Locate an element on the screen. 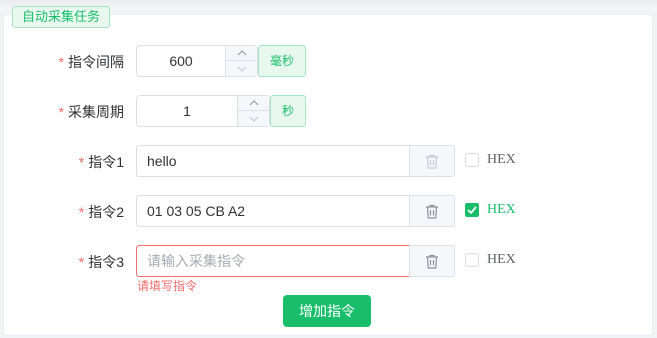  interval-decrement-button is located at coordinates (241, 68).